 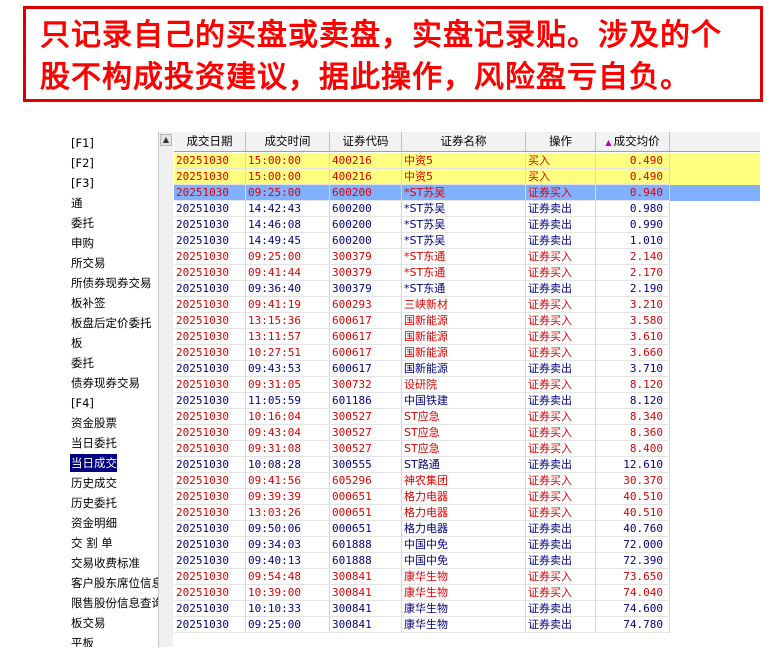 I want to click on cell-name: *ST苏吴, so click(x=464, y=241).